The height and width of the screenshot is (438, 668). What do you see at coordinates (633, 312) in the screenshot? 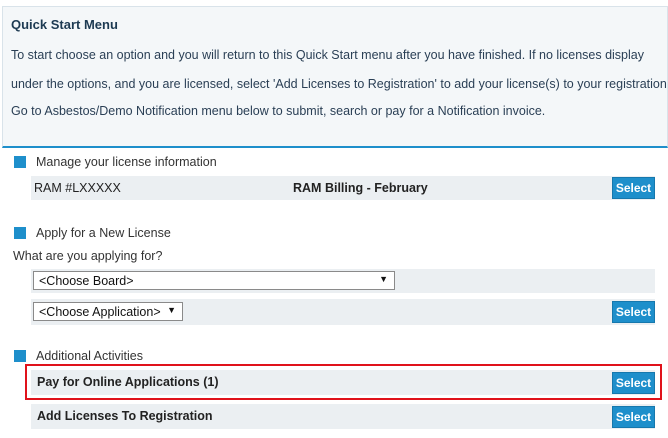
I see `apply-select-button: Select` at bounding box center [633, 312].